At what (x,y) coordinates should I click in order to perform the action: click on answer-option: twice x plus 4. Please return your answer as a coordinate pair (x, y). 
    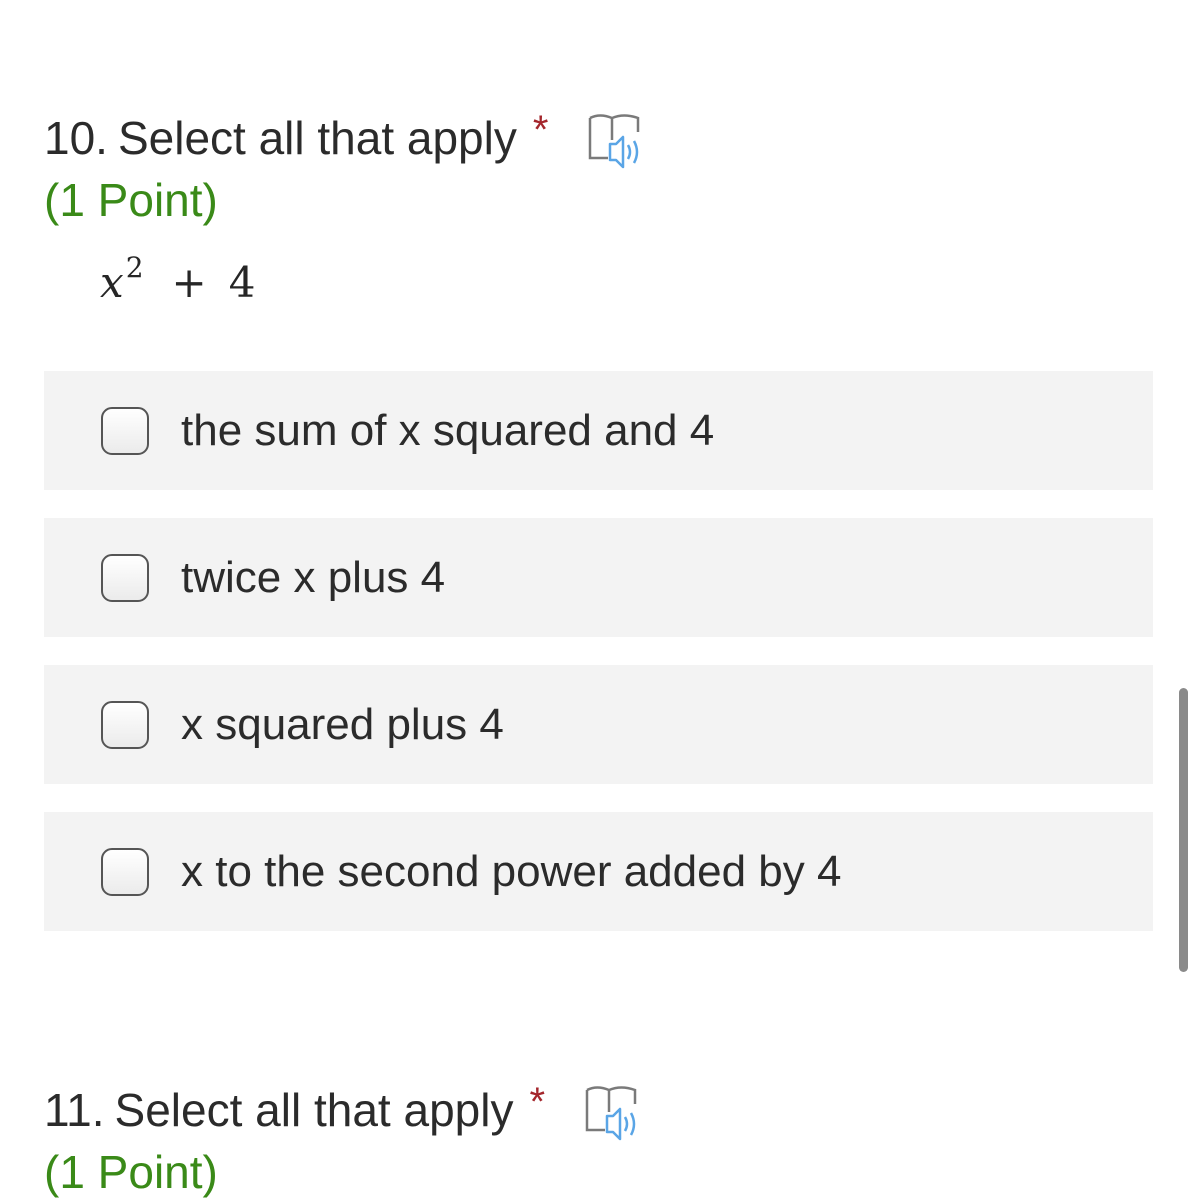
    Looking at the image, I should click on (598, 577).